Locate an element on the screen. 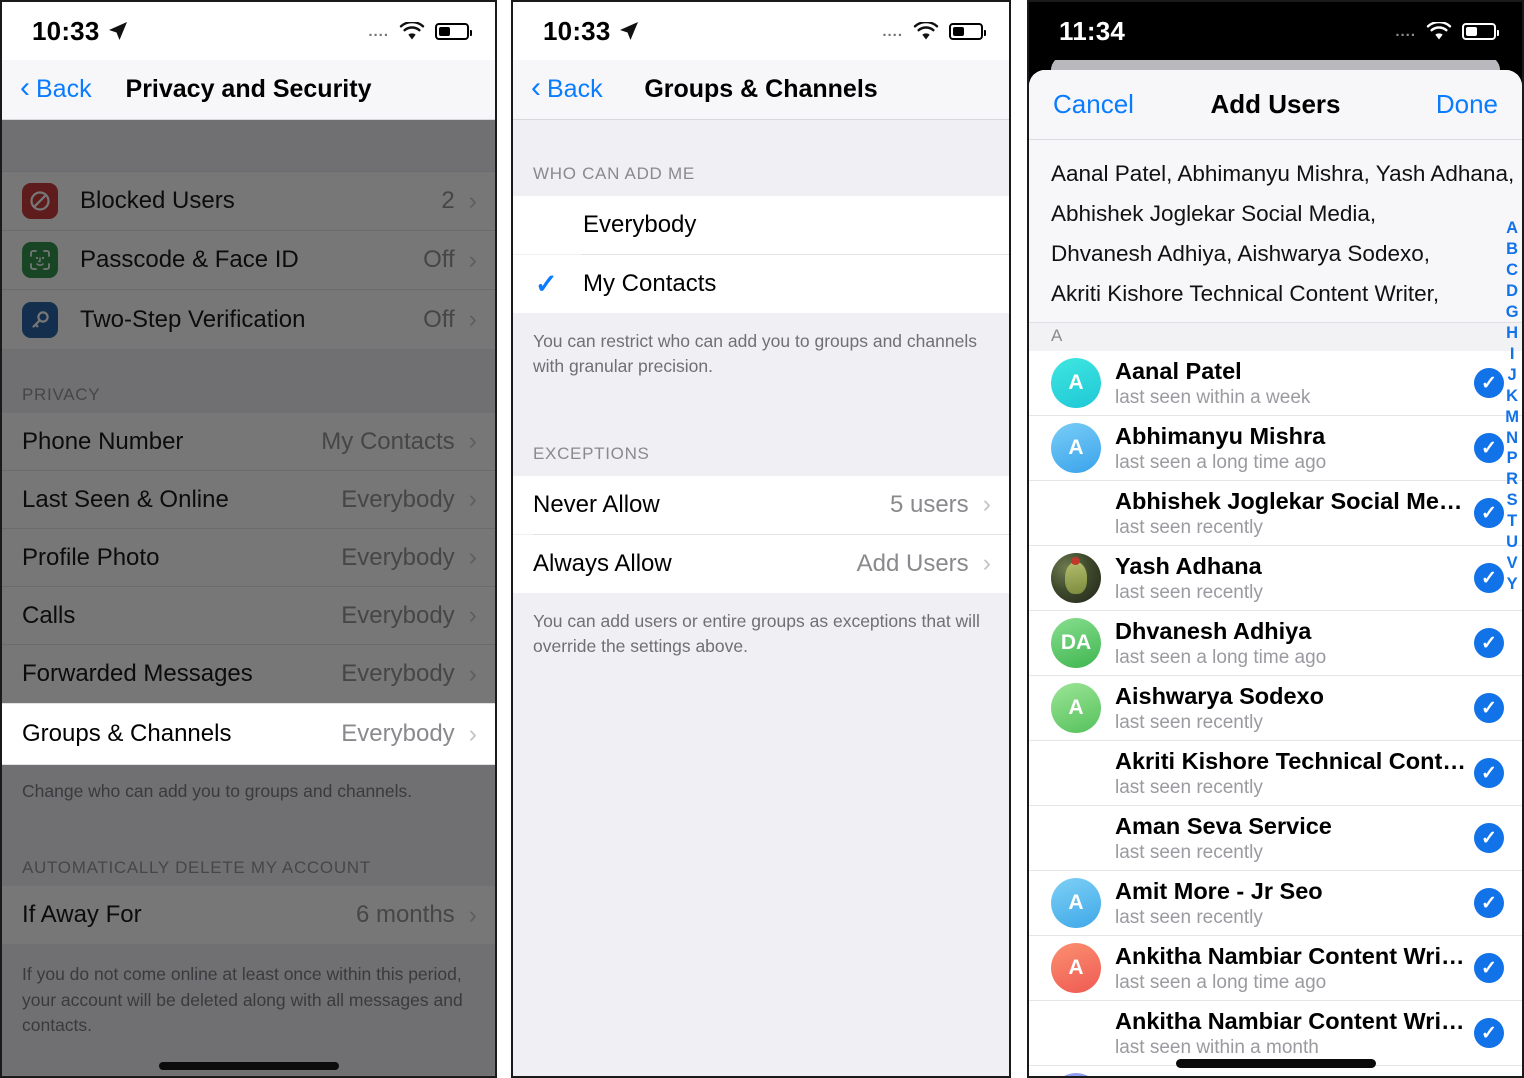 The image size is (1524, 1078). contact-text: Aman Seva Service last seen recently is located at coordinates (1290, 838).